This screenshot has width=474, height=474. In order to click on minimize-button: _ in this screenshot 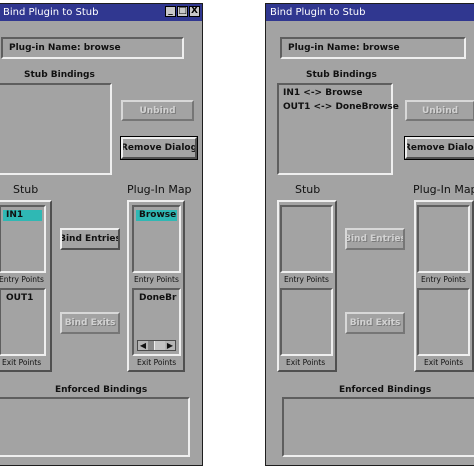, I will do `click(170, 11)`.